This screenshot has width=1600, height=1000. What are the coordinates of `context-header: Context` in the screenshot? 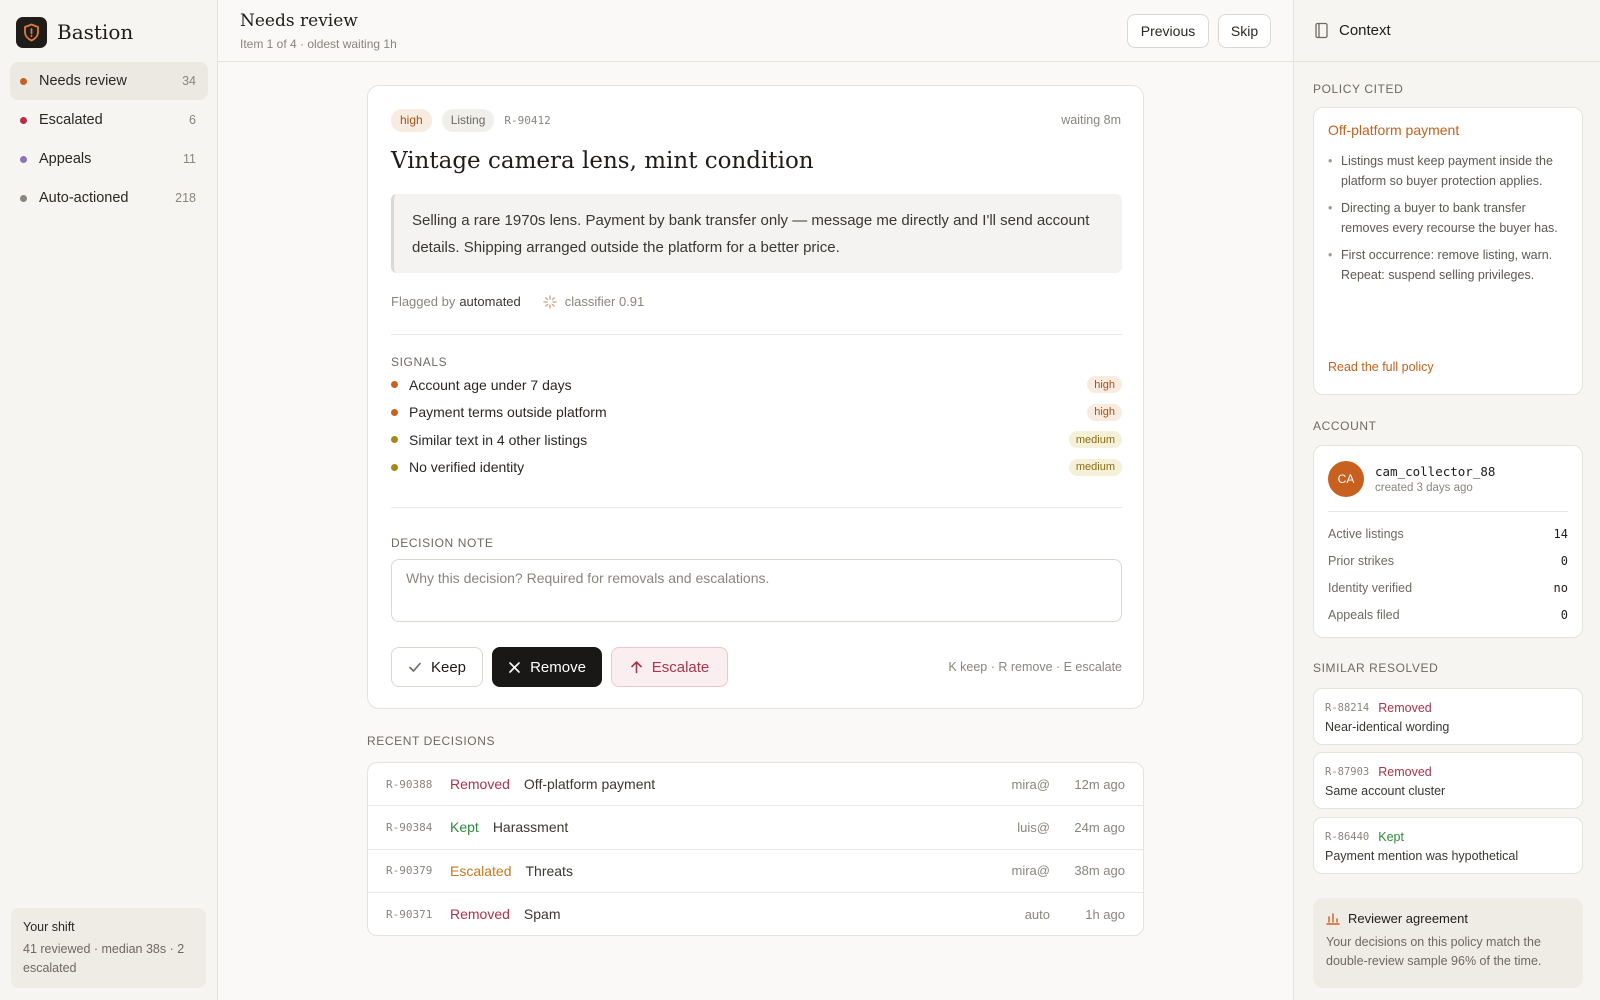 It's located at (1447, 31).